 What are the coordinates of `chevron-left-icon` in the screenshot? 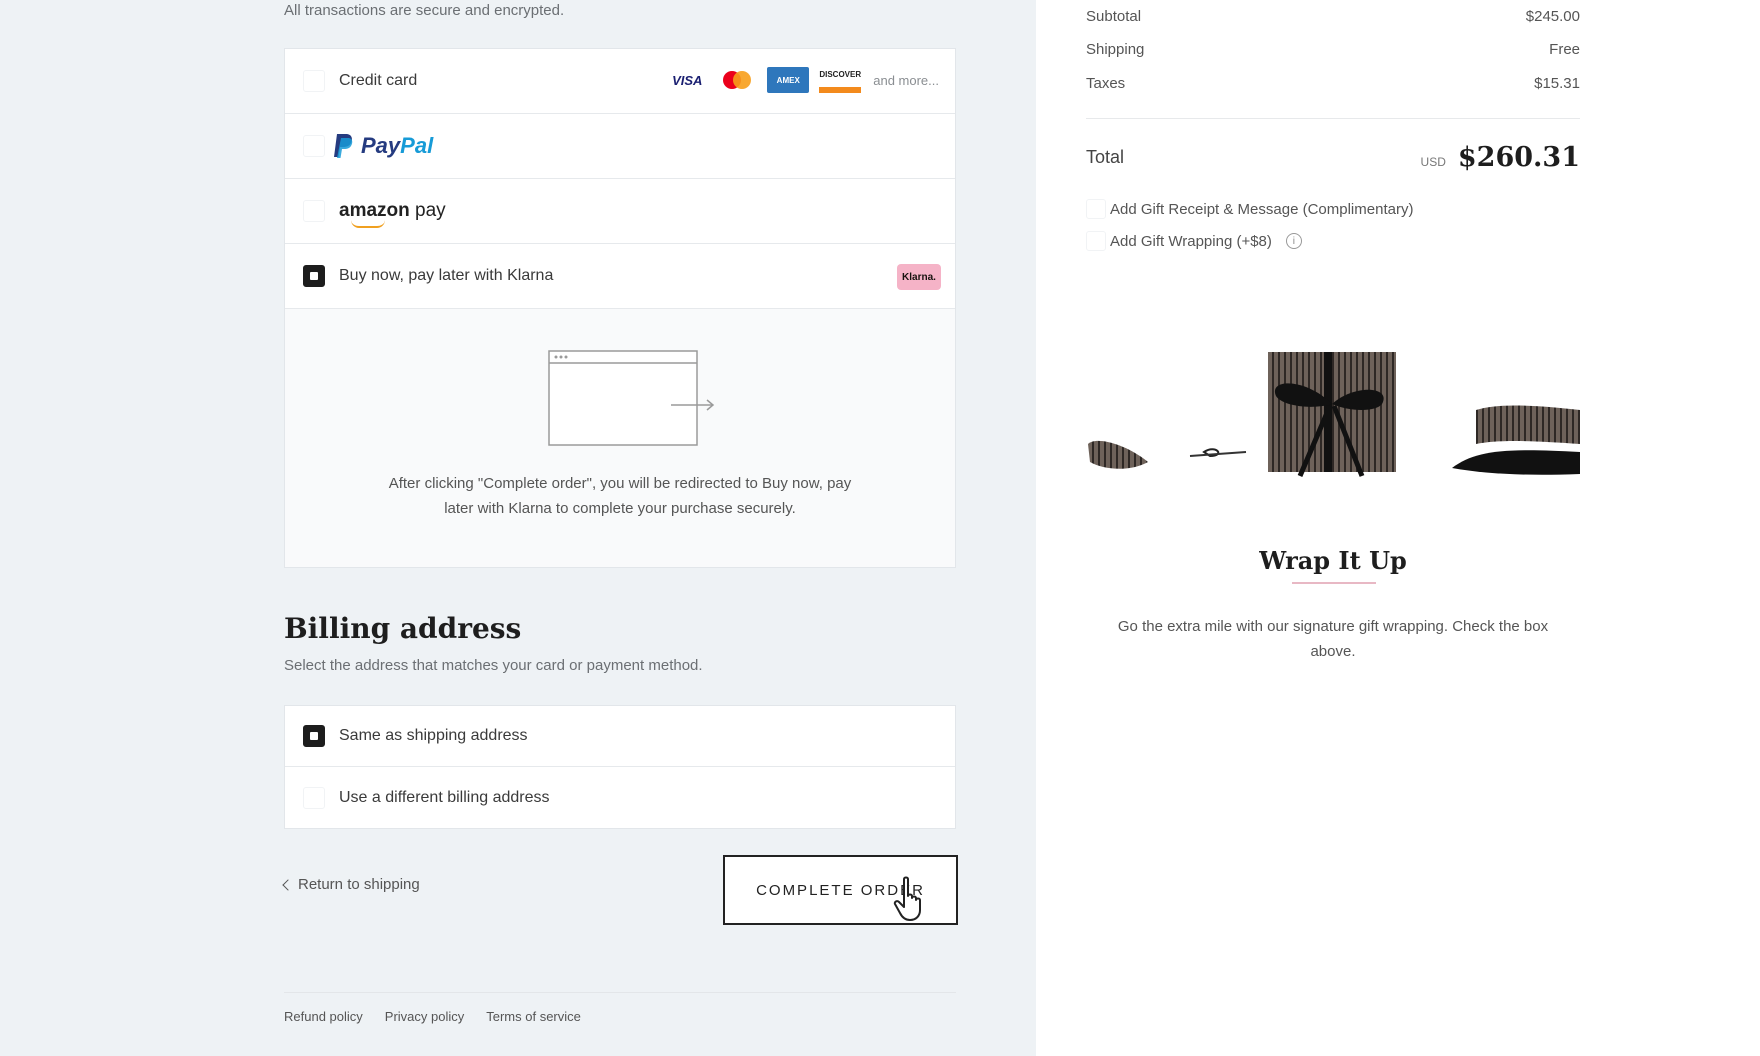 It's located at (288, 884).